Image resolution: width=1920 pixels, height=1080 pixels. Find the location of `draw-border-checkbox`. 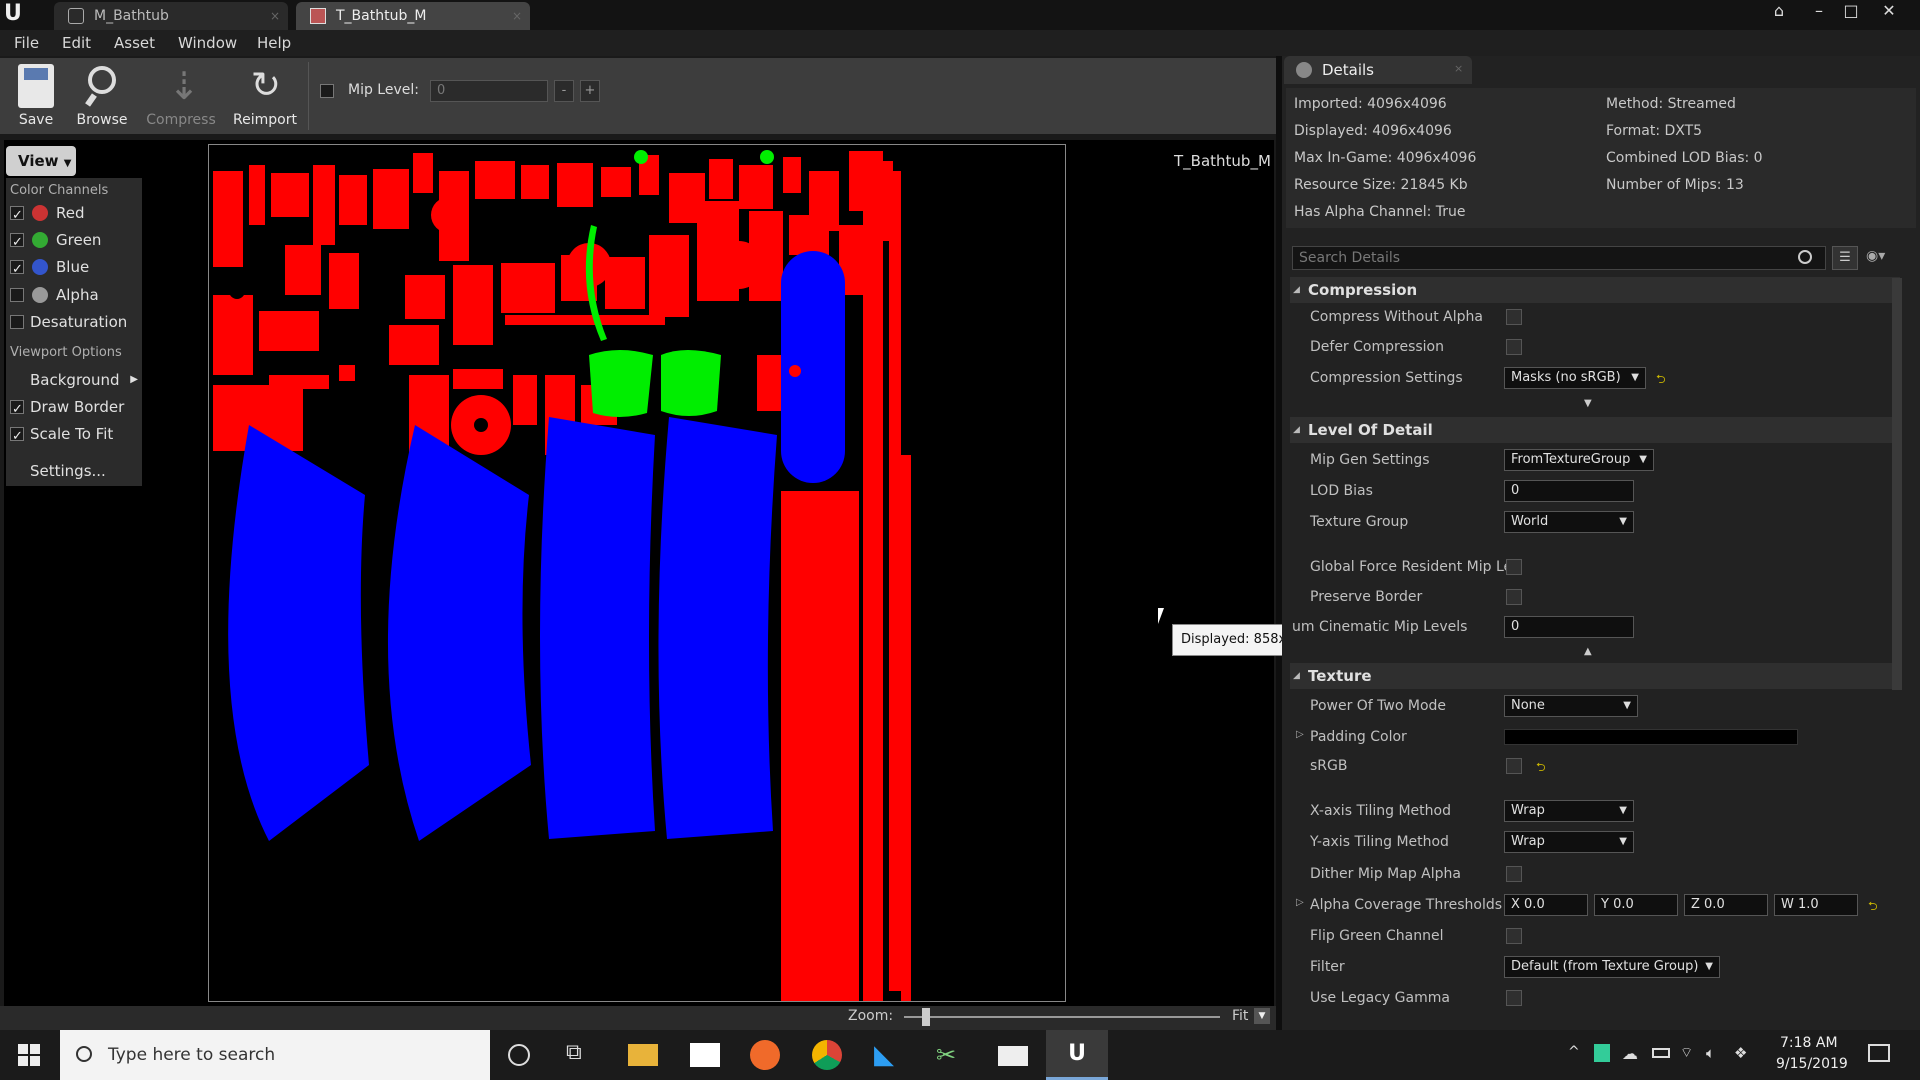

draw-border-checkbox is located at coordinates (17, 410).